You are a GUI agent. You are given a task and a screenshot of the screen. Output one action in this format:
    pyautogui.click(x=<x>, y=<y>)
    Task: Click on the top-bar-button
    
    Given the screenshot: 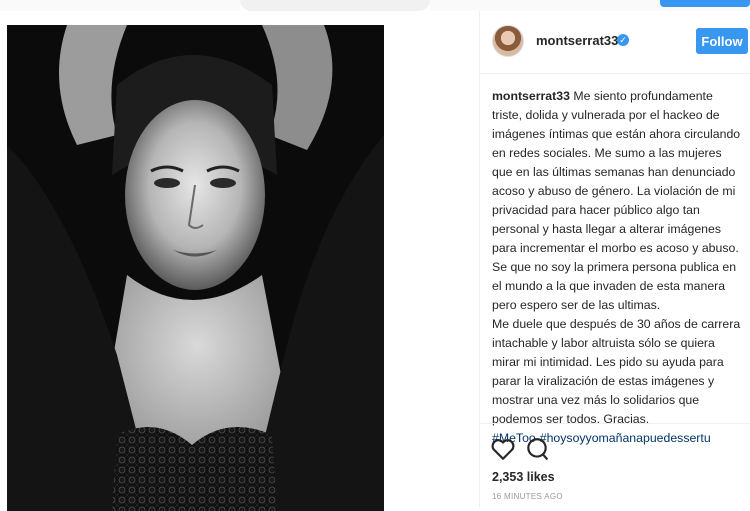 What is the action you would take?
    pyautogui.click(x=705, y=3)
    